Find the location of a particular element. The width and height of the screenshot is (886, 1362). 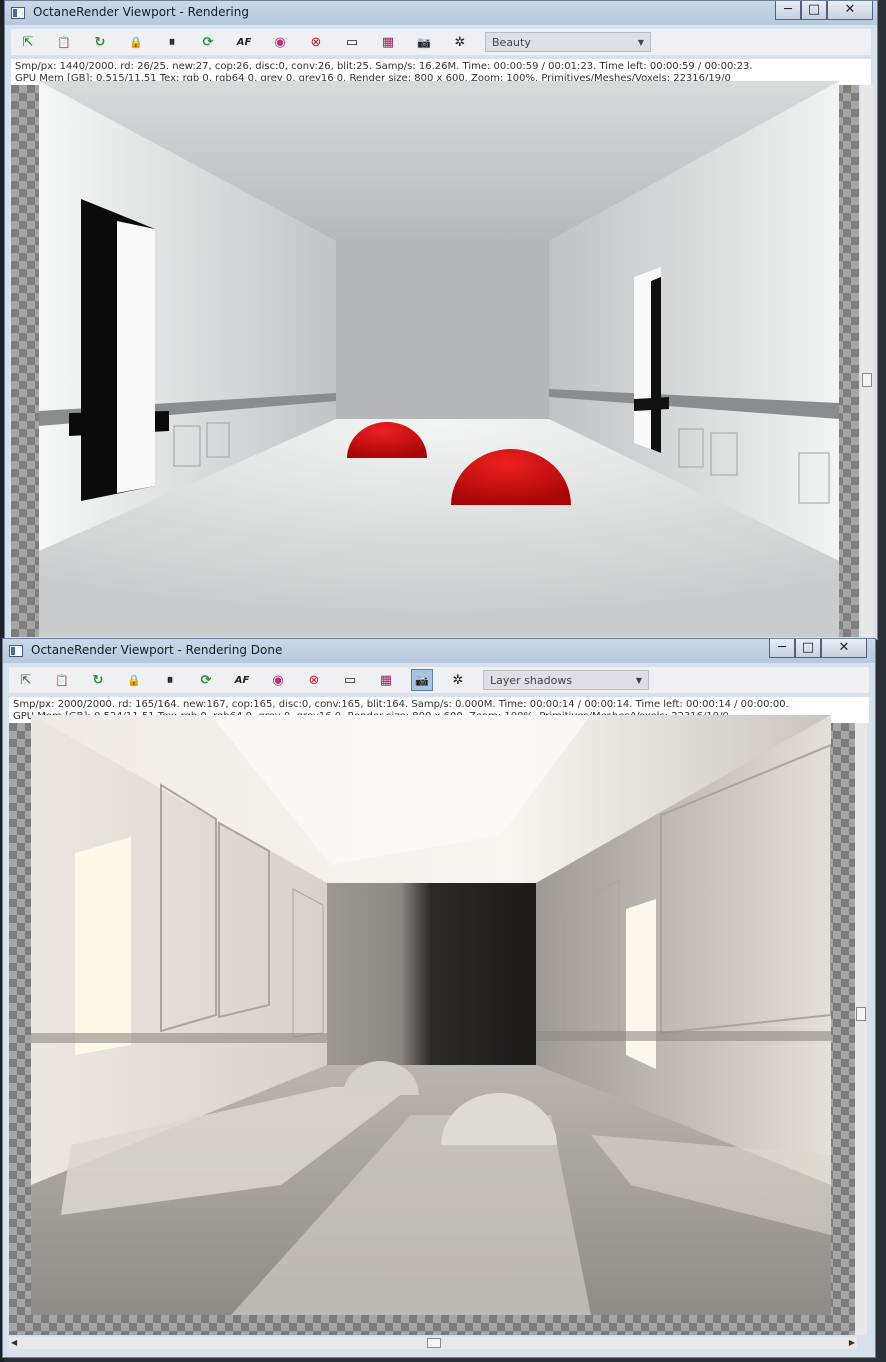

title-bar: OctaneRender Viewport - Rendering ─ □ ✕ is located at coordinates (441, 13).